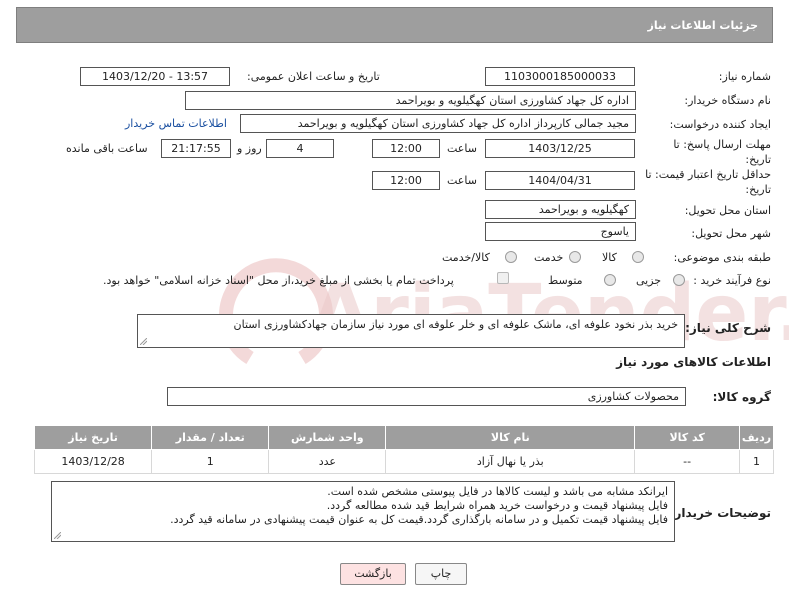  I want to click on category-both-radio, so click(511, 257).